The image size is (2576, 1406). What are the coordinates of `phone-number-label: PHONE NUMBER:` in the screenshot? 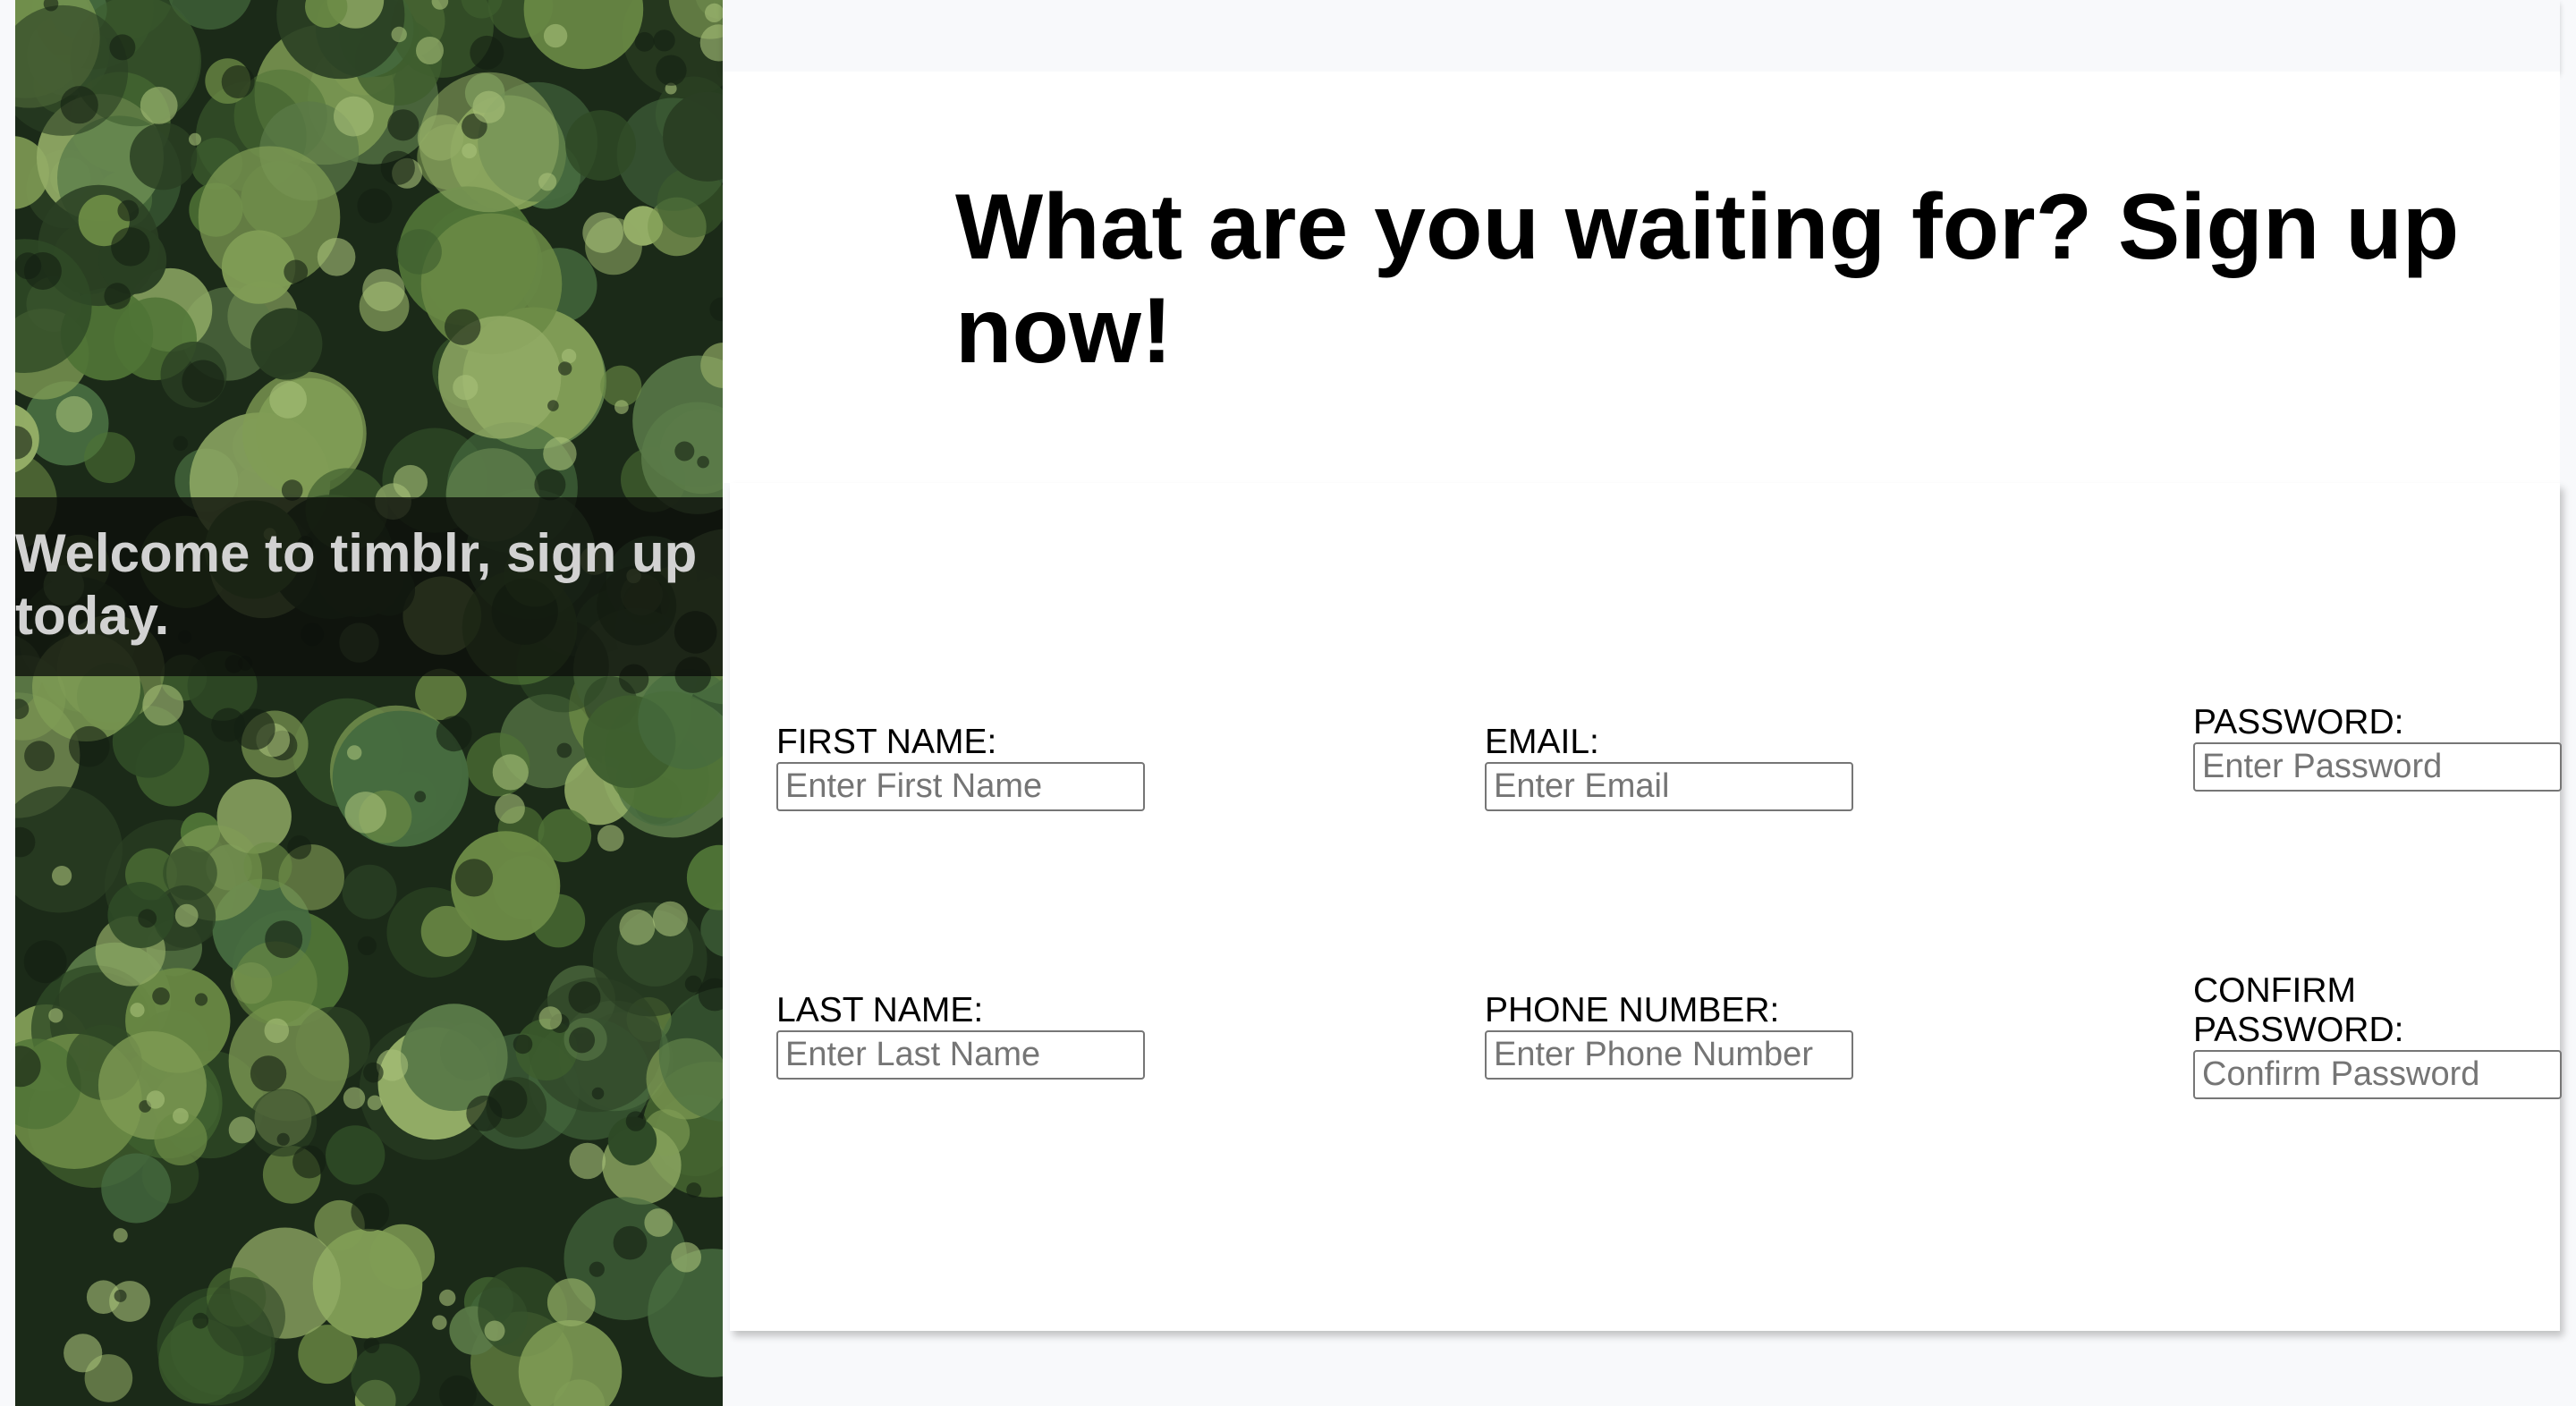 It's located at (1632, 1010).